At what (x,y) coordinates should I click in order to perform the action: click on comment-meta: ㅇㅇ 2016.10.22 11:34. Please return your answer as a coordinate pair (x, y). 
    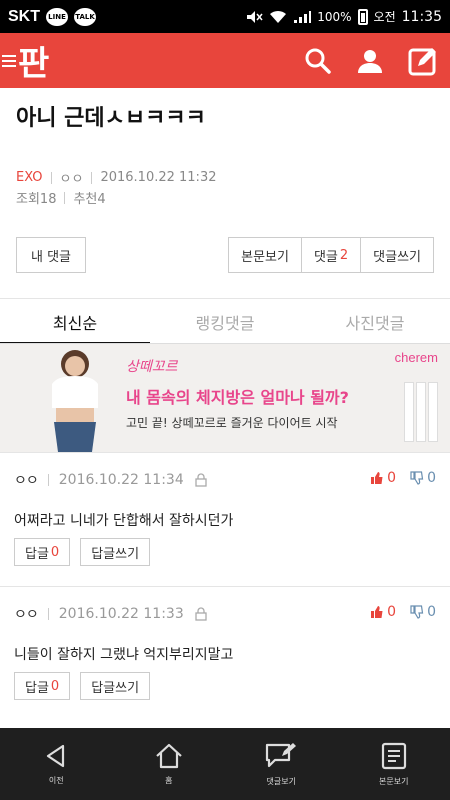
    Looking at the image, I should click on (111, 480).